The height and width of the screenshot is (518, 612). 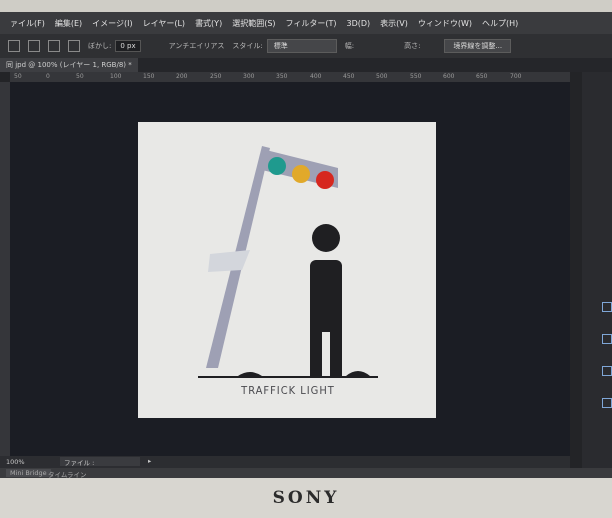 I want to click on ruler-tick: 500, so click(x=382, y=76).